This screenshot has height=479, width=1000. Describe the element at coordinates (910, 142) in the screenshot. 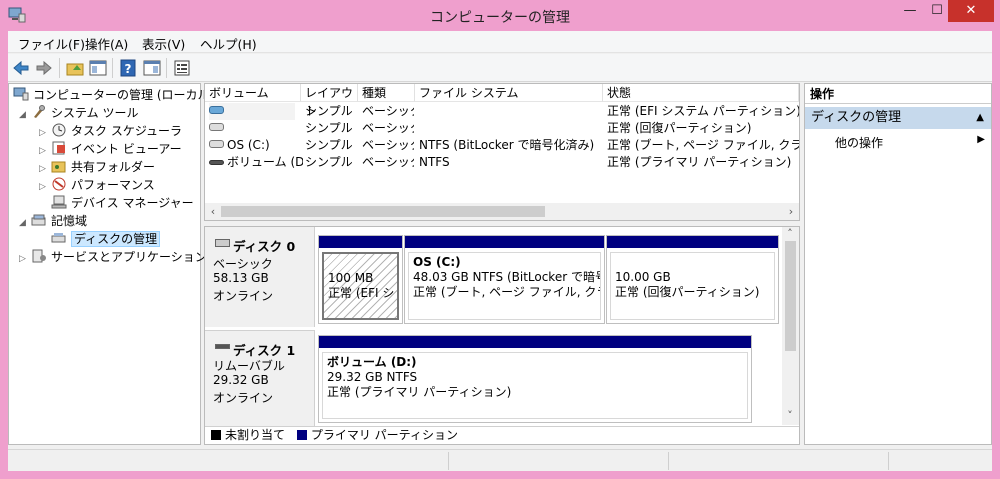

I see `more-actions-item: 他の操作 ▶` at that location.